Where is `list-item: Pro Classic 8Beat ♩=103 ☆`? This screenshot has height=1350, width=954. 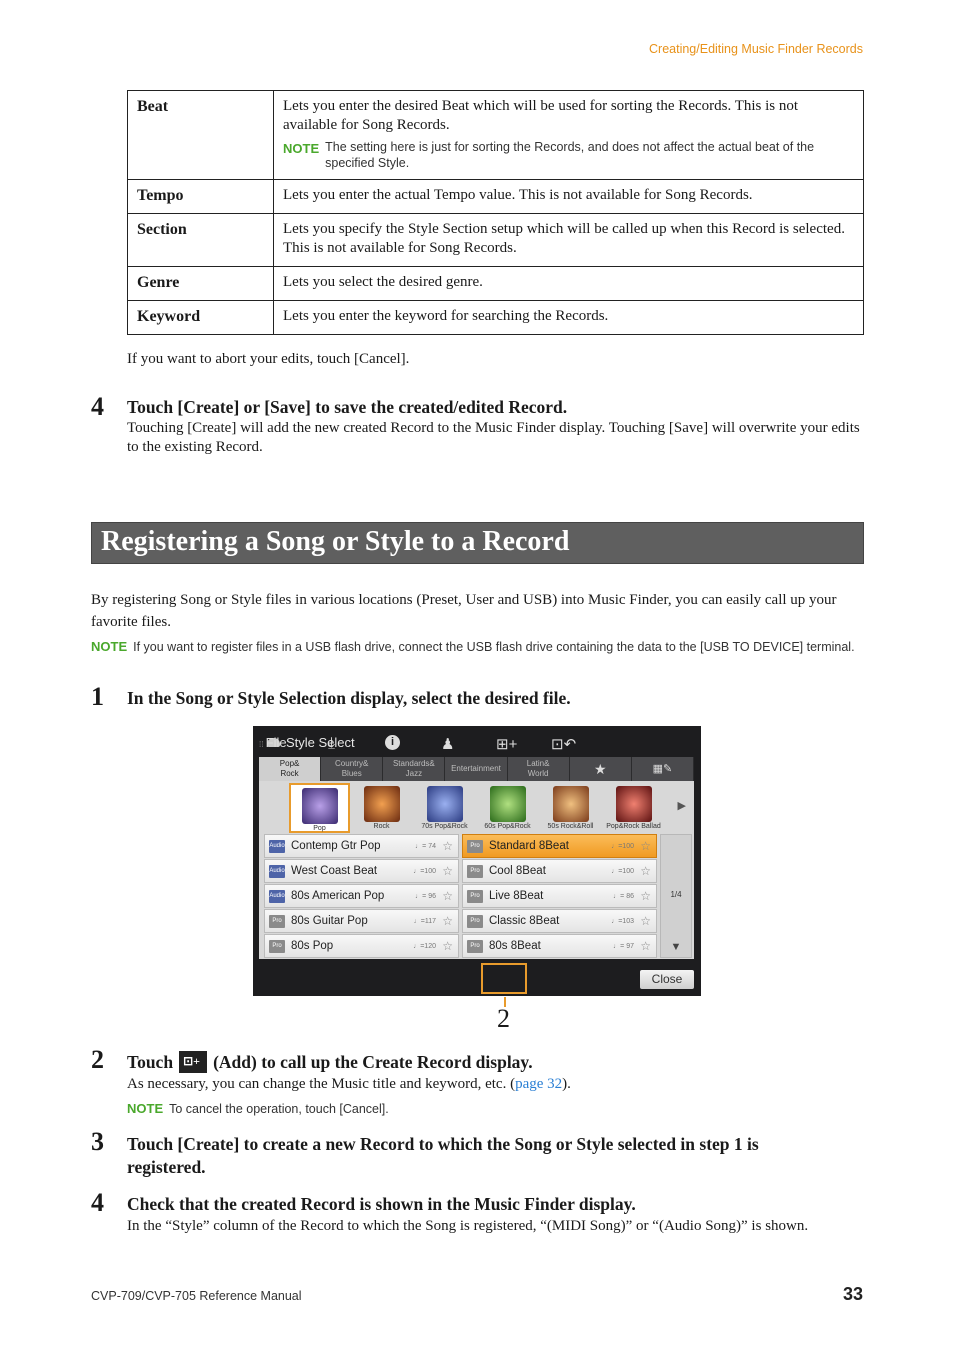
list-item: Pro Classic 8Beat ♩=103 ☆ is located at coordinates (559, 921).